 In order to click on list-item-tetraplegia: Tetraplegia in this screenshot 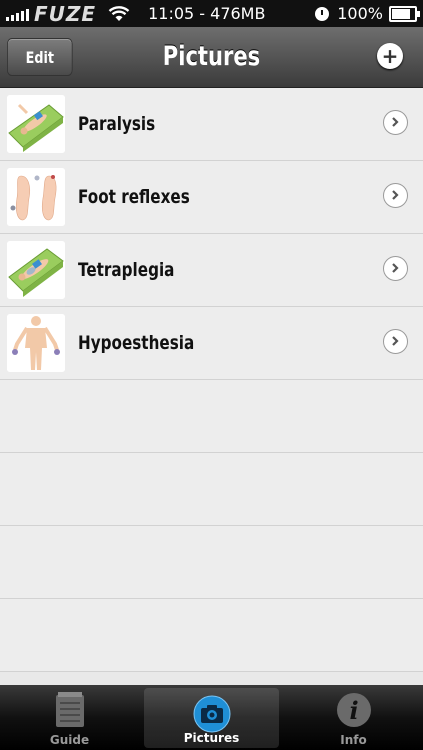, I will do `click(211, 270)`.